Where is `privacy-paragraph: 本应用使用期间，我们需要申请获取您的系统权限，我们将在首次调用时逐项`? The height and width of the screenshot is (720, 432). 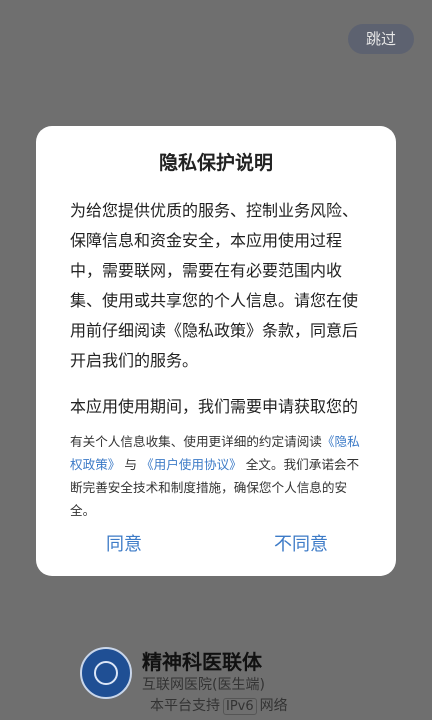
privacy-paragraph: 本应用使用期间，我们需要申请获取您的系统权限，我们将在首次调用时逐项 is located at coordinates (214, 406).